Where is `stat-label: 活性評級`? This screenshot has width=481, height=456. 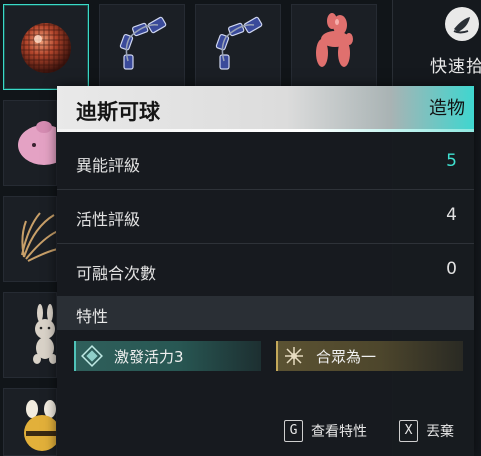
stat-label: 活性評級 is located at coordinates (108, 219).